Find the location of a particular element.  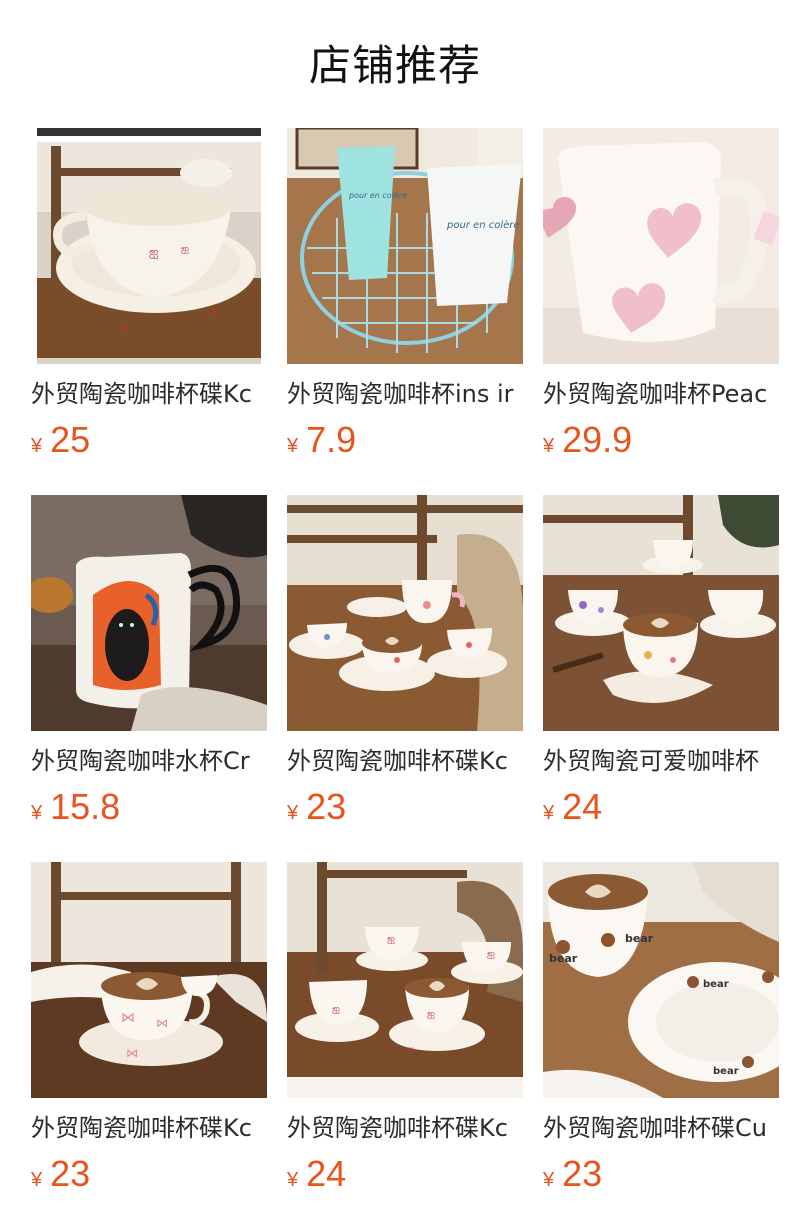

pink-bow-cup-image: ⋈ ⋈ ⋈ is located at coordinates (149, 980).